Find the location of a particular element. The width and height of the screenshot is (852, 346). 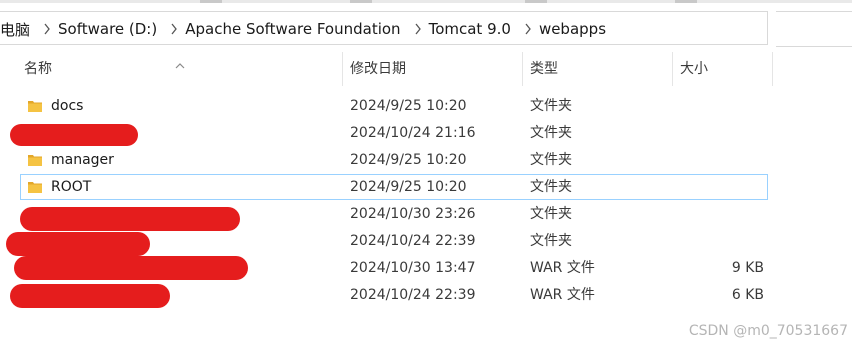

file-date: 2024/10/24 21:16 is located at coordinates (413, 133).